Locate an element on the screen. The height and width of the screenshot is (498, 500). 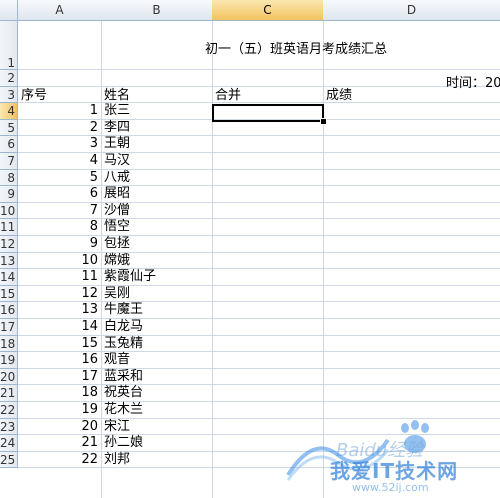
cell-name: 悟空 is located at coordinates (117, 227).